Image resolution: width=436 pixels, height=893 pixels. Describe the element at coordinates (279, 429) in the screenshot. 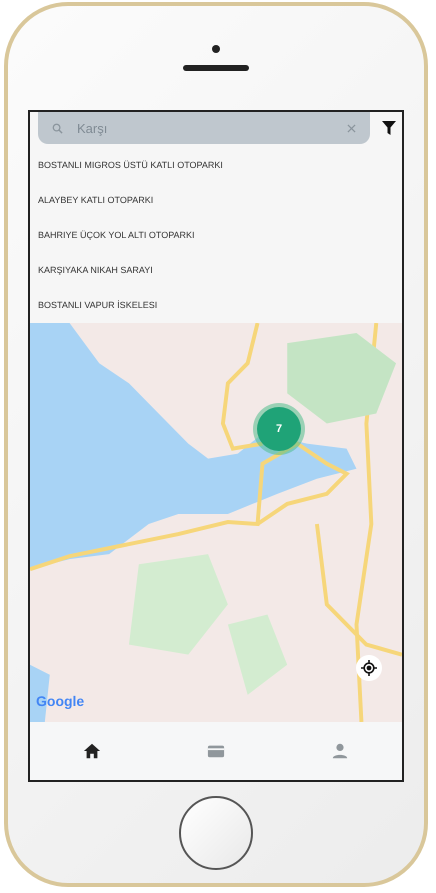

I see `cluster-count: 7` at that location.